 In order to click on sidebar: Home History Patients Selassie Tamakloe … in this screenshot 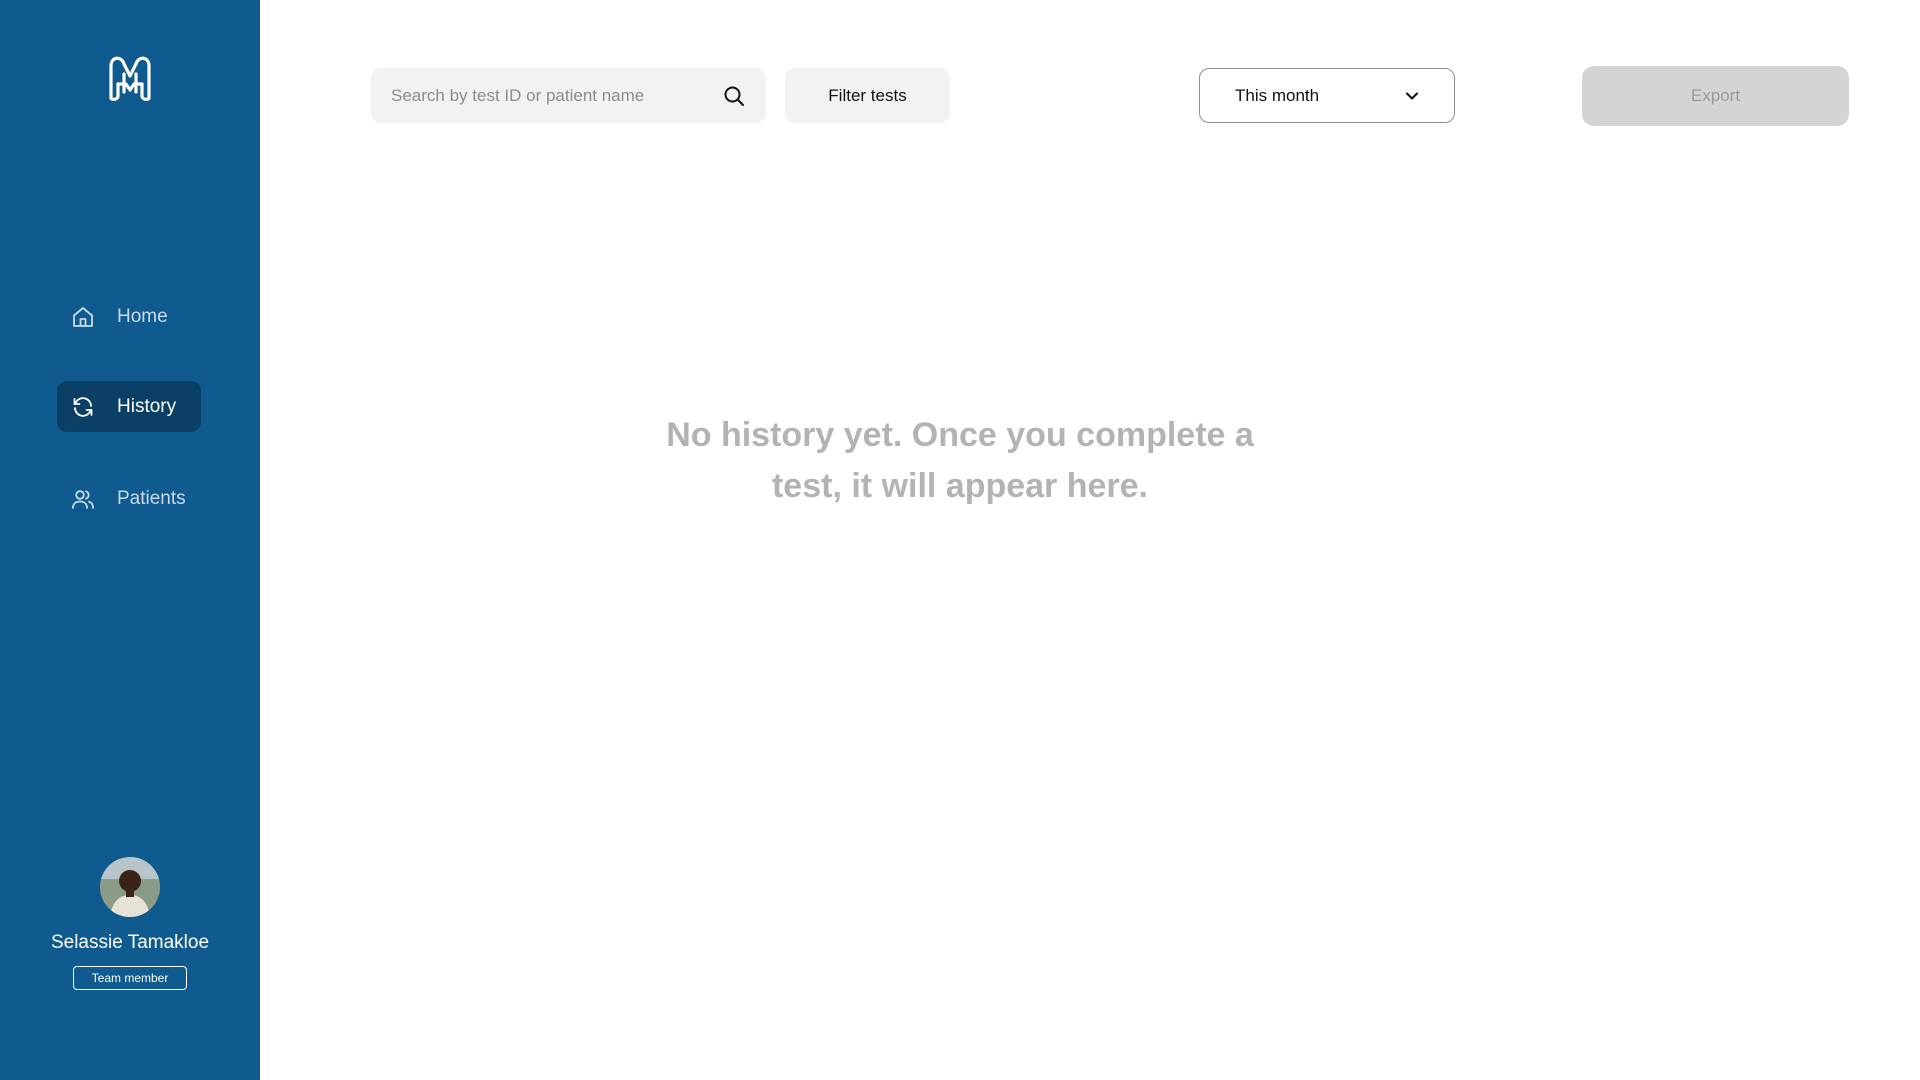, I will do `click(130, 540)`.